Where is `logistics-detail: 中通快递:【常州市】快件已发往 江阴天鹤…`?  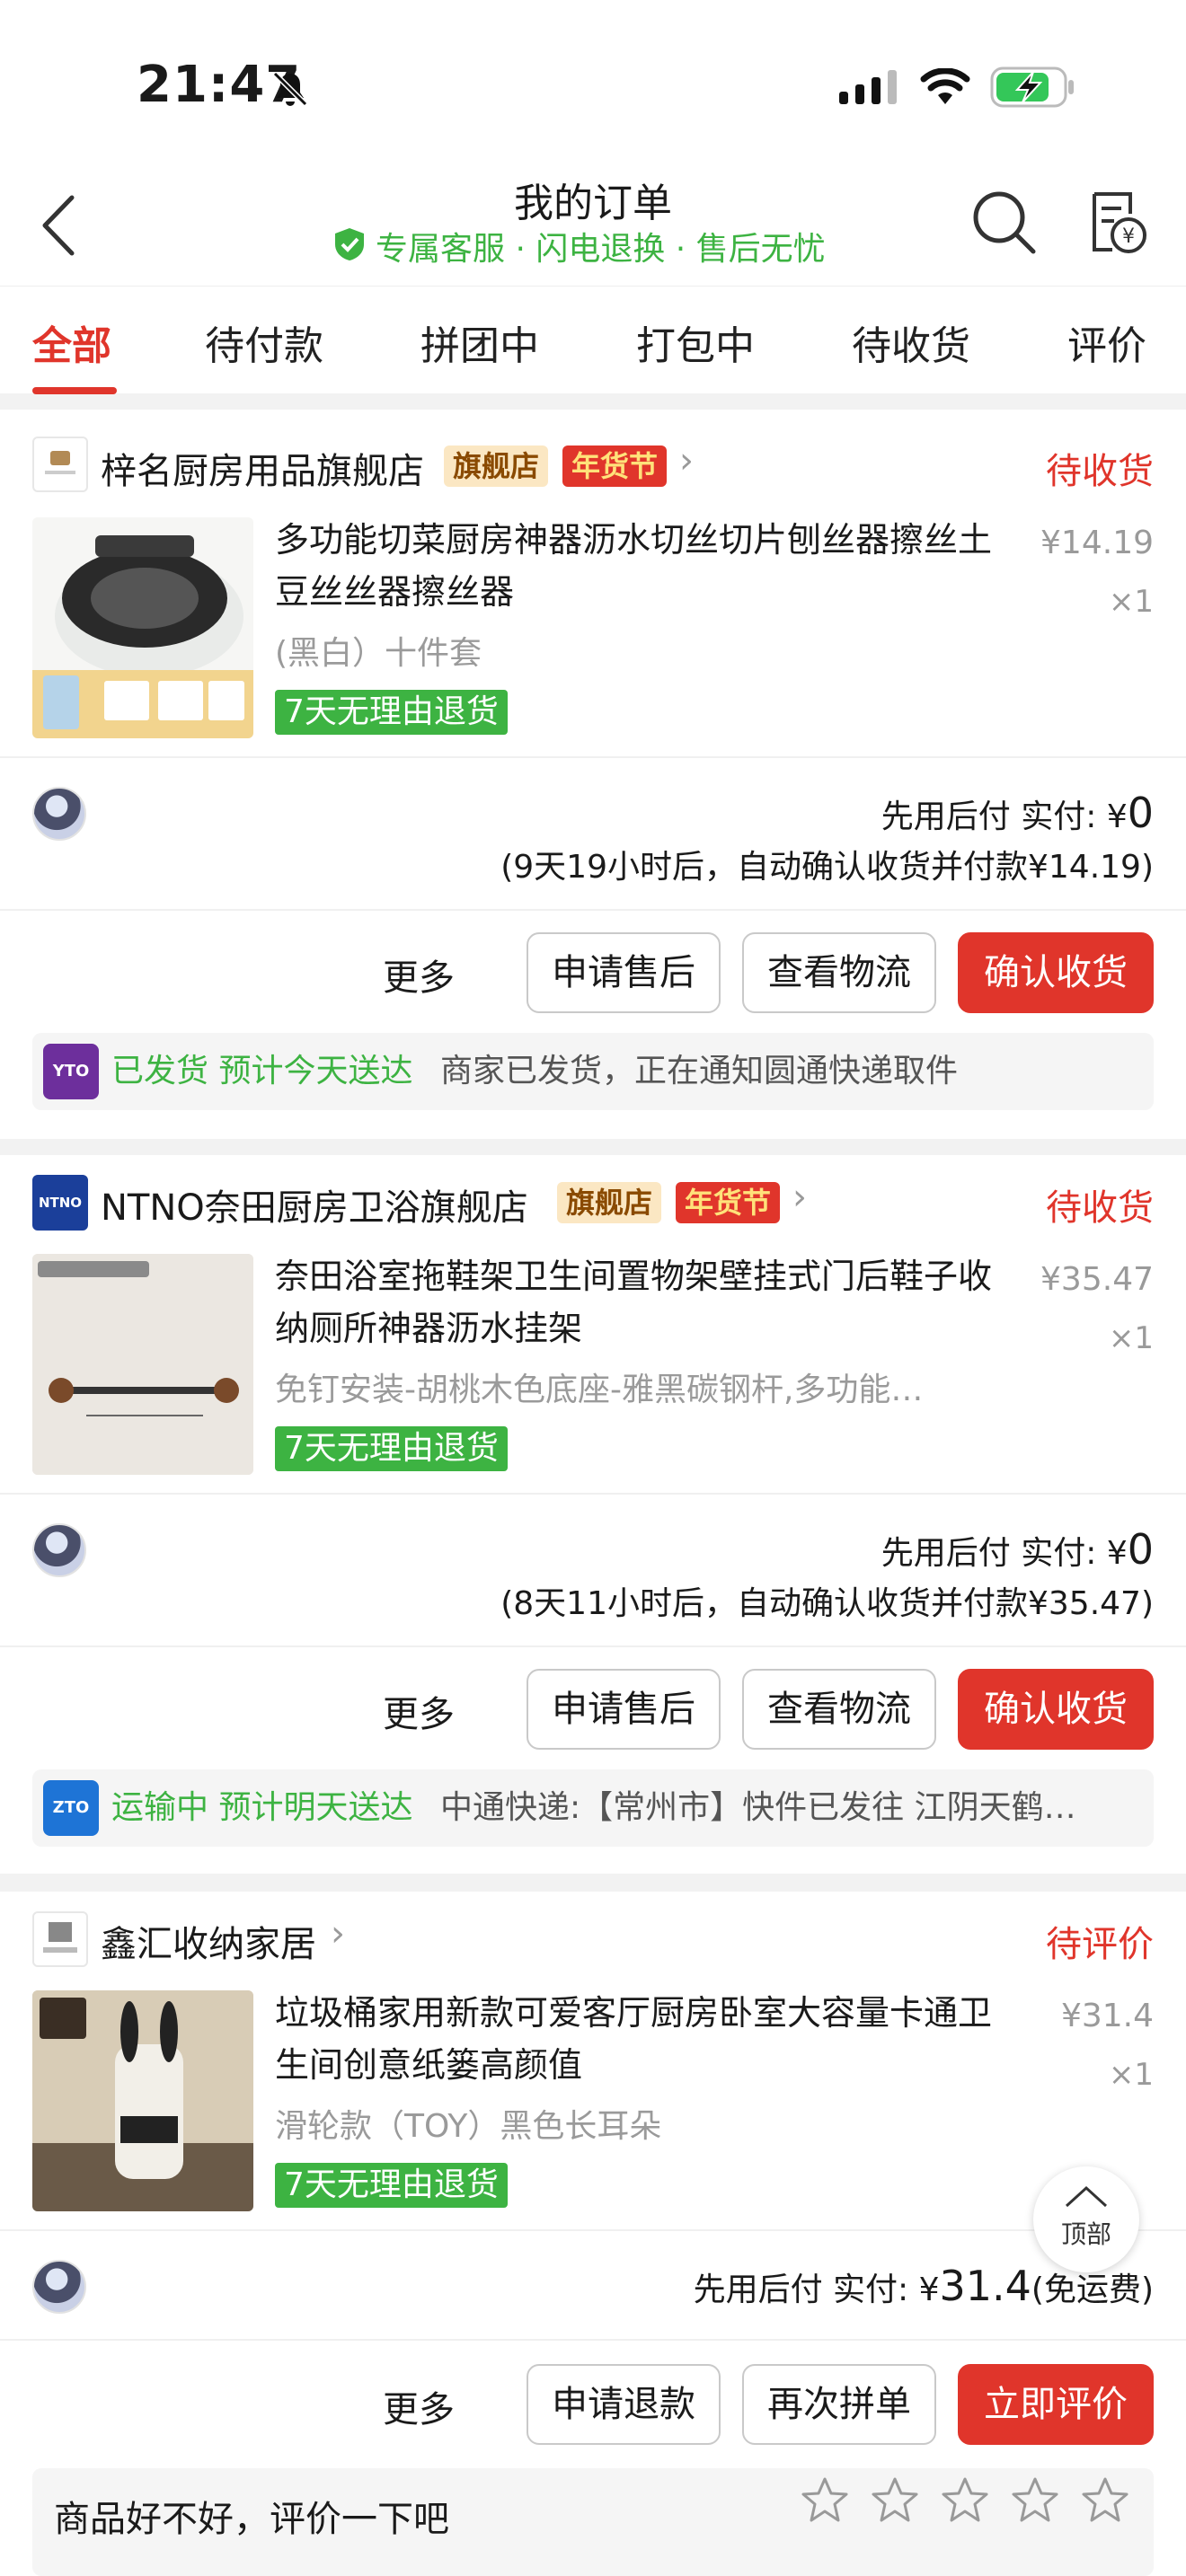
logistics-detail: 中通快递:【常州市】快件已发往 江阴天鹤… is located at coordinates (758, 1807).